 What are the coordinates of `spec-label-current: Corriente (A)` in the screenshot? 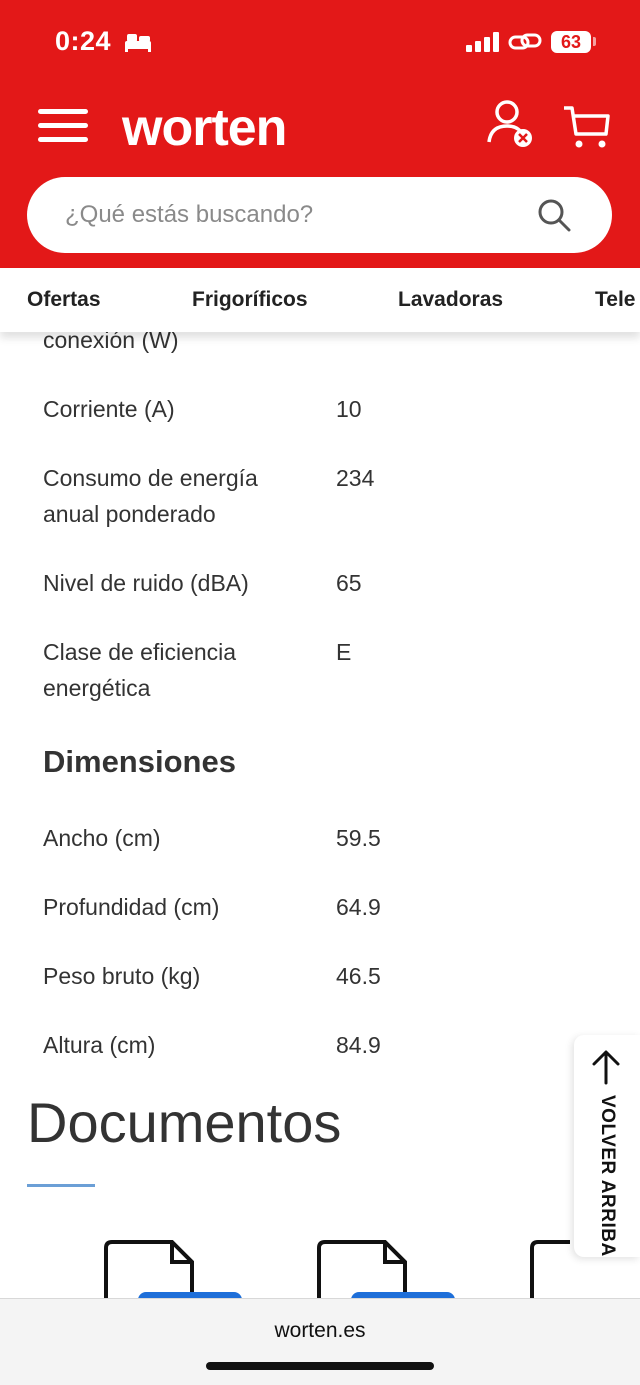 It's located at (109, 409).